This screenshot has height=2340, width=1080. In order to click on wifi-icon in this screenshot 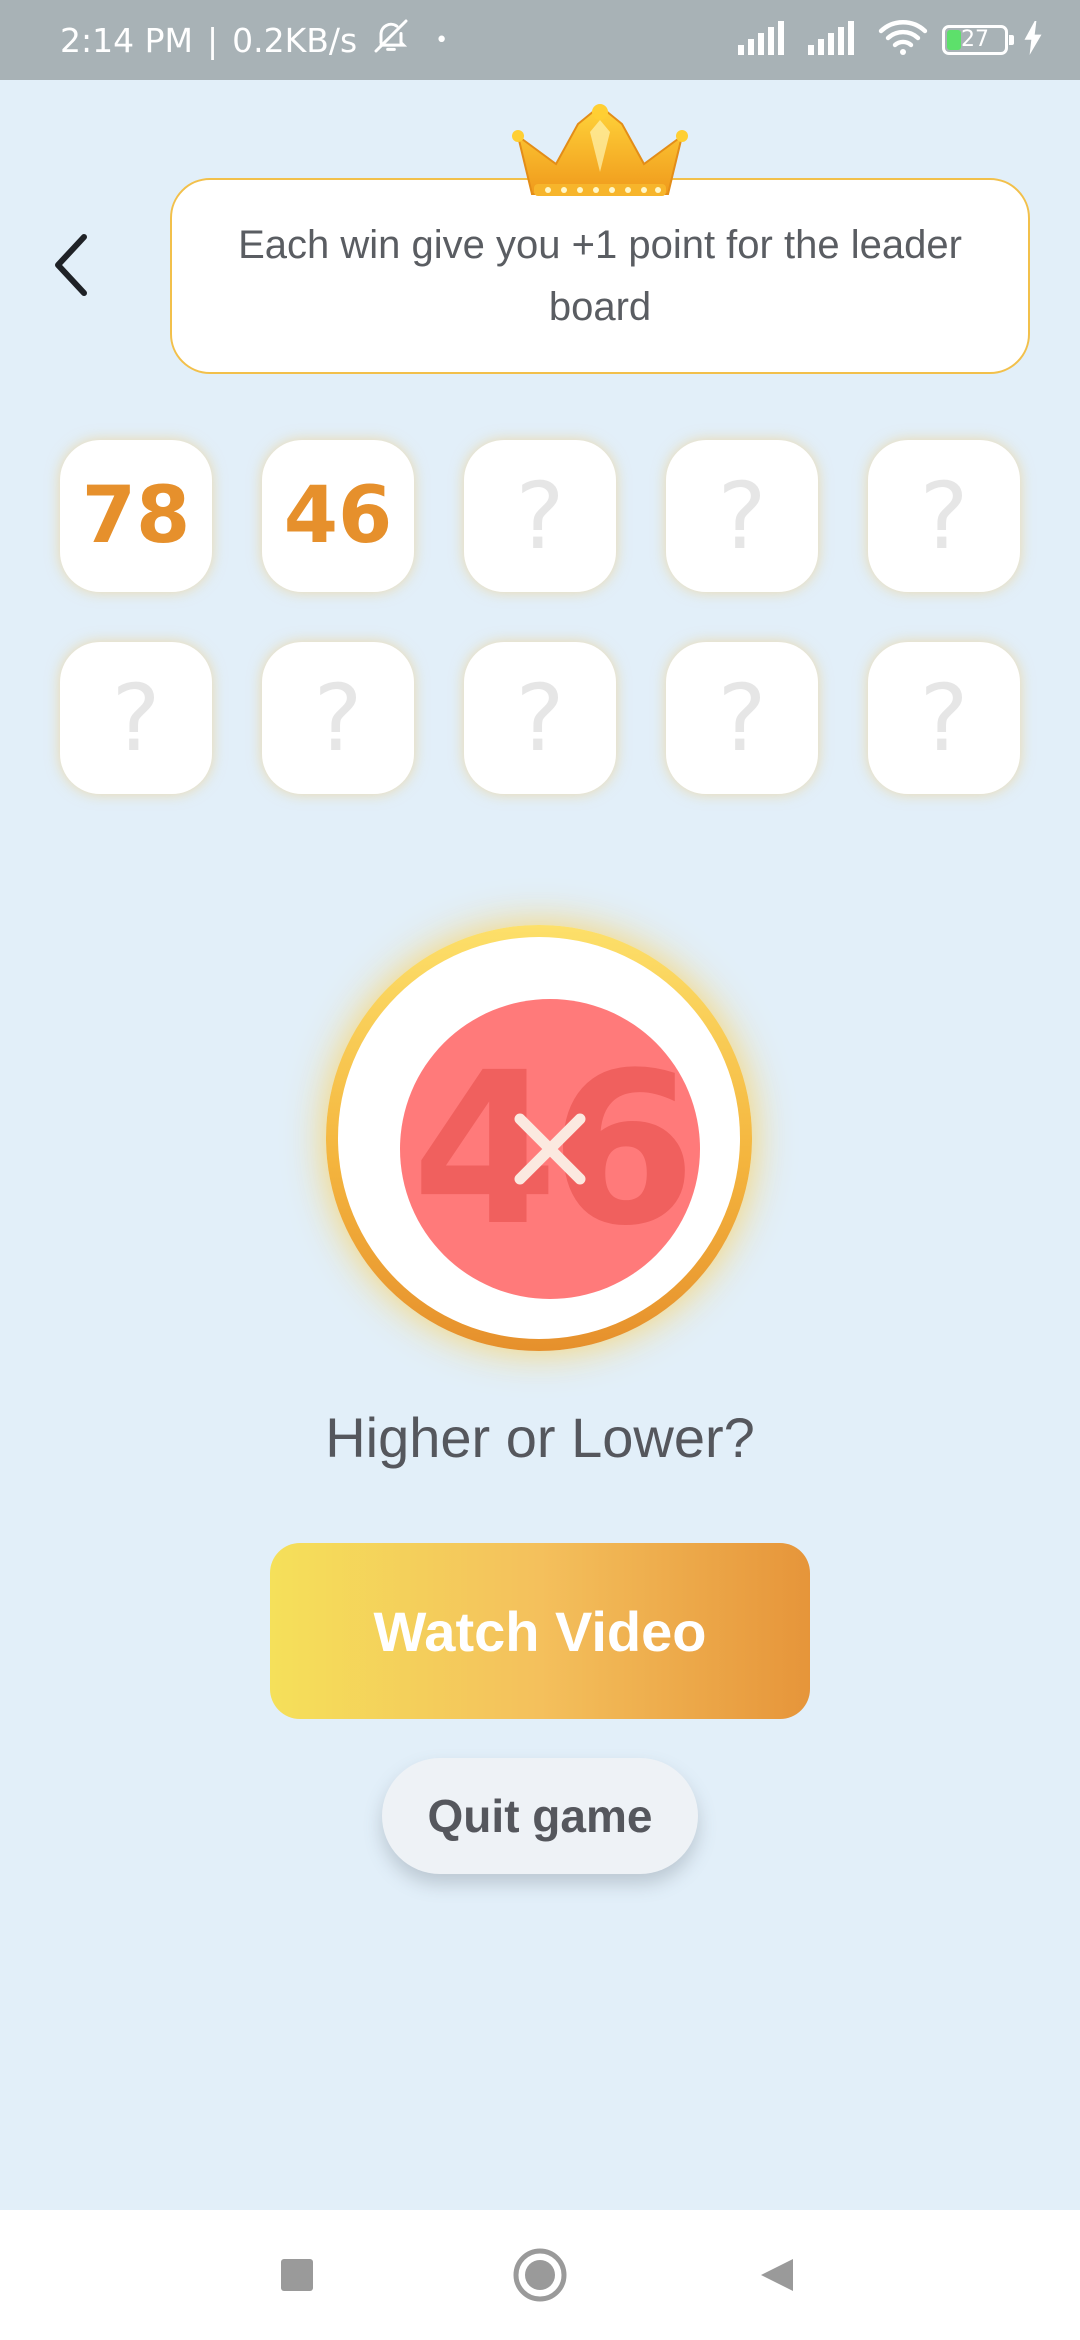, I will do `click(903, 40)`.